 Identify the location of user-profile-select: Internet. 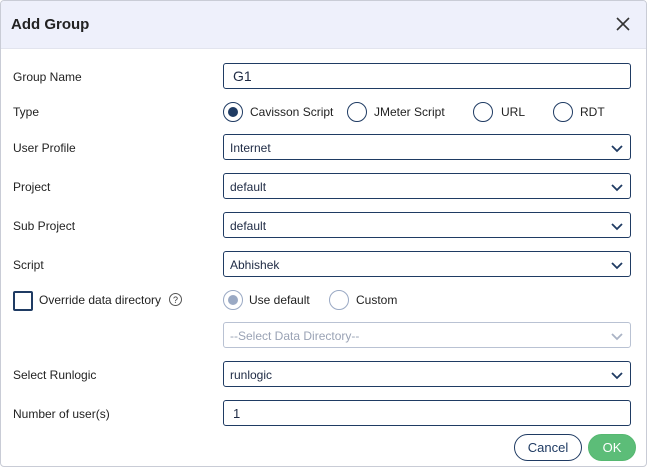
(427, 147).